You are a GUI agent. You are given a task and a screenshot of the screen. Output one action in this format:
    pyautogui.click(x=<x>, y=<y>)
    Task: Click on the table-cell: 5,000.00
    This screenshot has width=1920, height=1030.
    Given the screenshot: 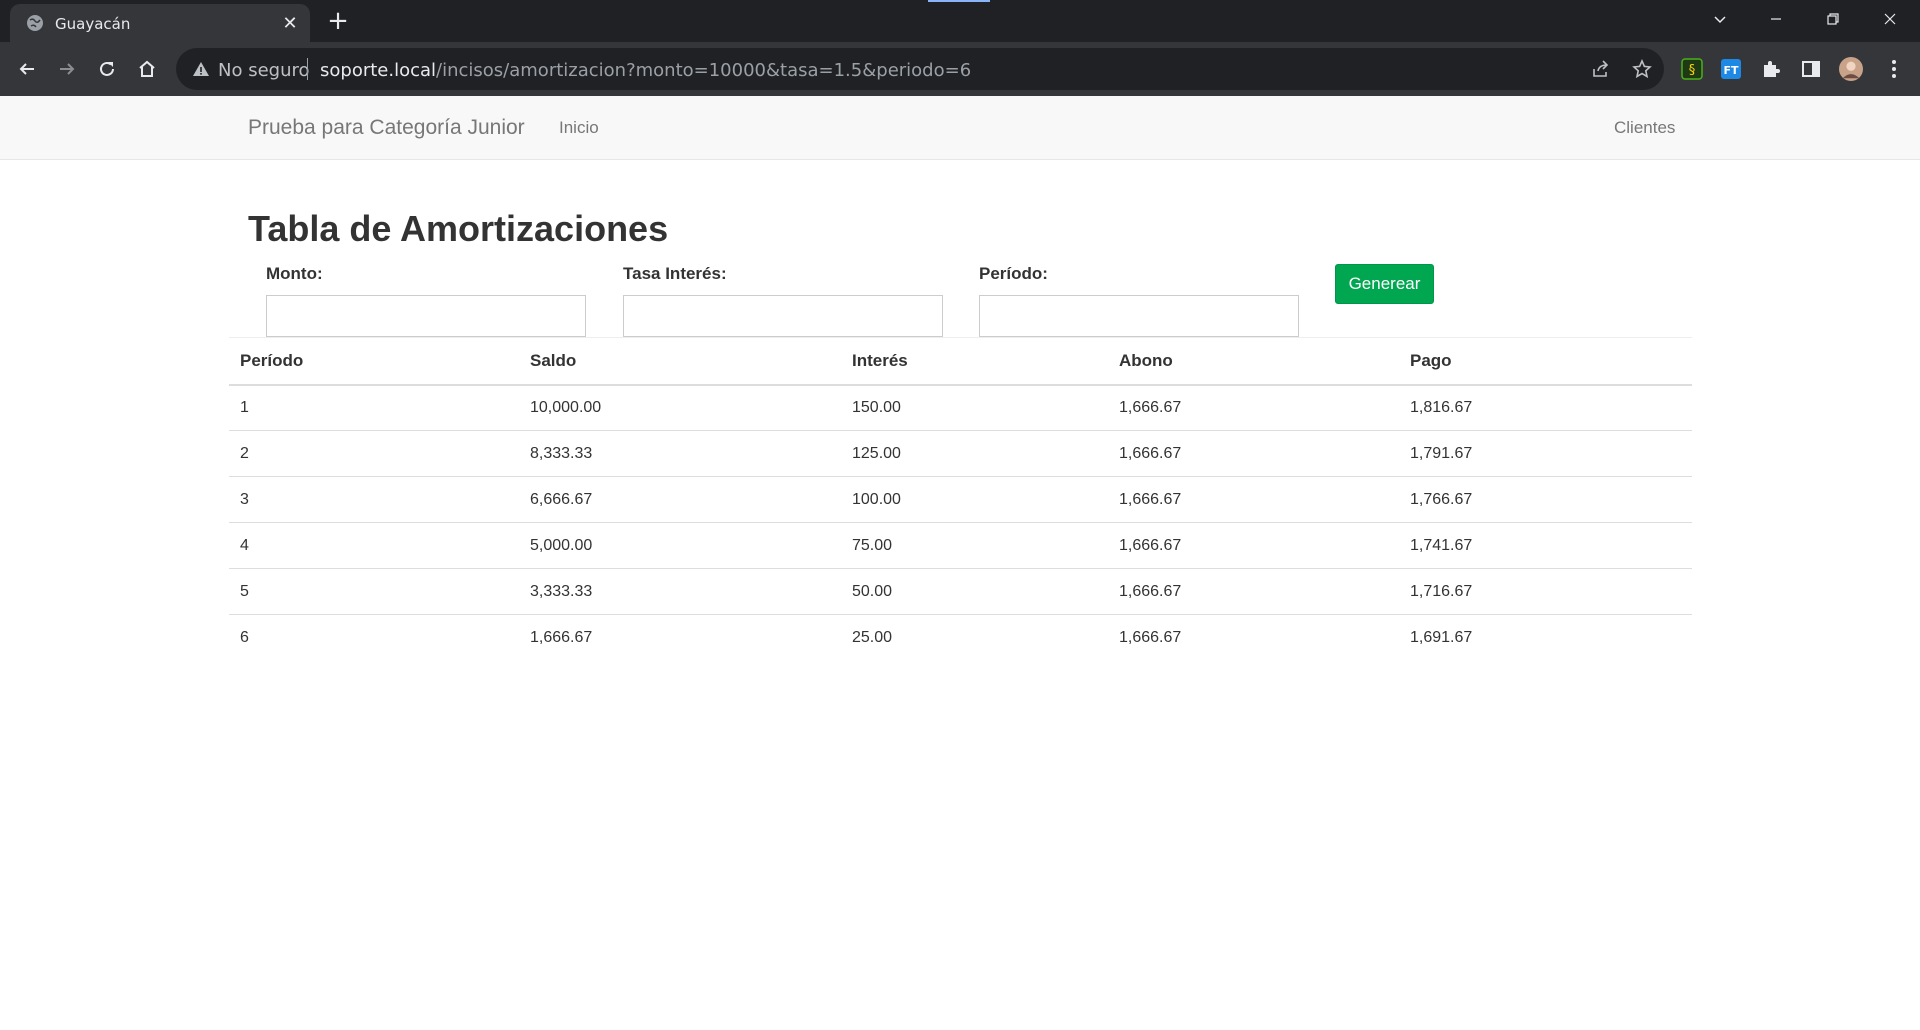 What is the action you would take?
    pyautogui.click(x=680, y=545)
    